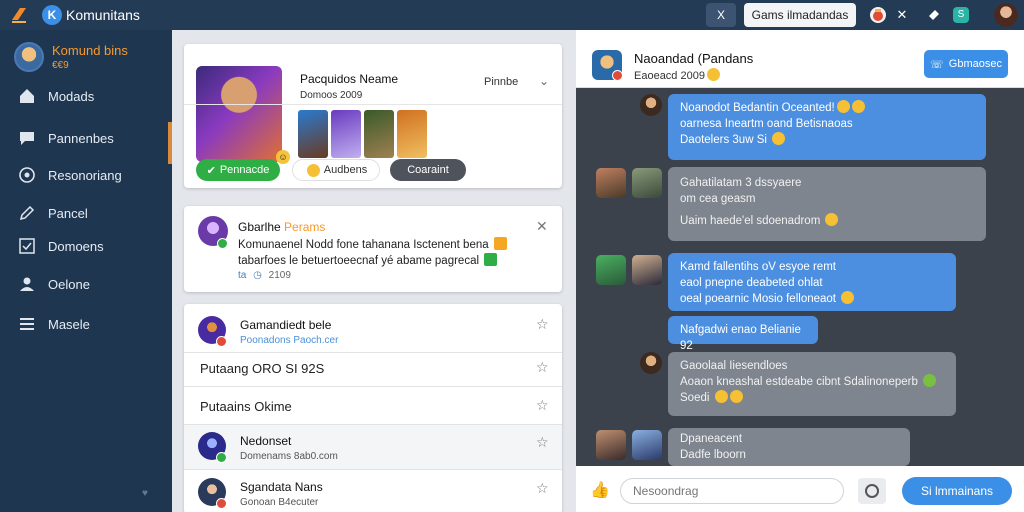 Image resolution: width=1024 pixels, height=512 pixels. I want to click on chat-icon, so click(27, 138).